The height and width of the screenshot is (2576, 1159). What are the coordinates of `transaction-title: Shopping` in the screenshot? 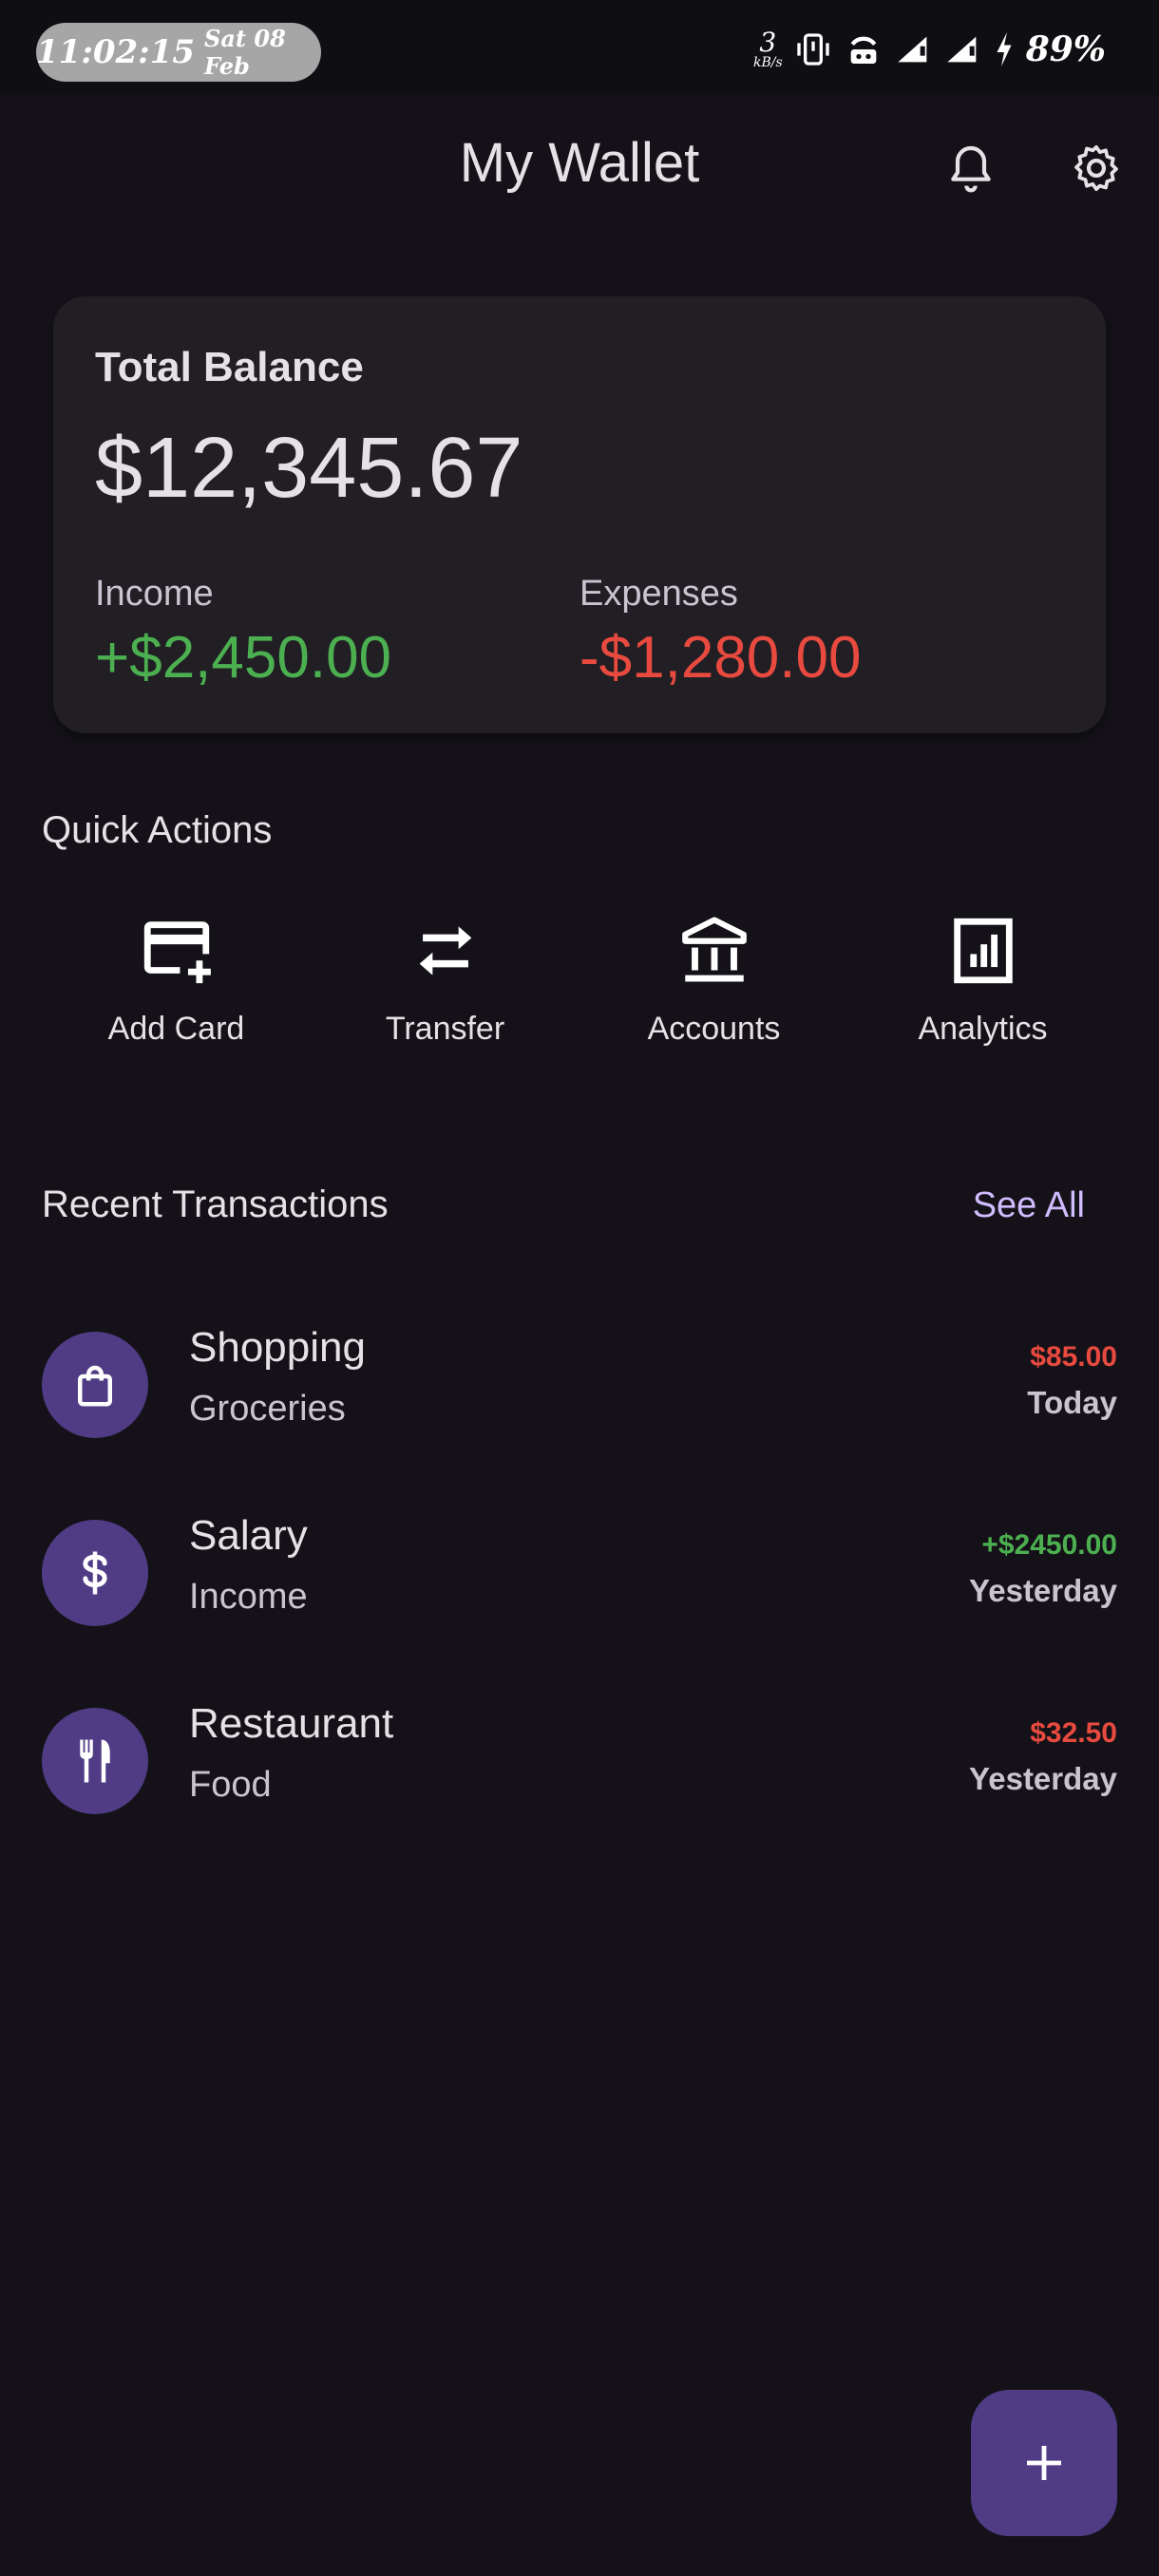 It's located at (277, 1347).